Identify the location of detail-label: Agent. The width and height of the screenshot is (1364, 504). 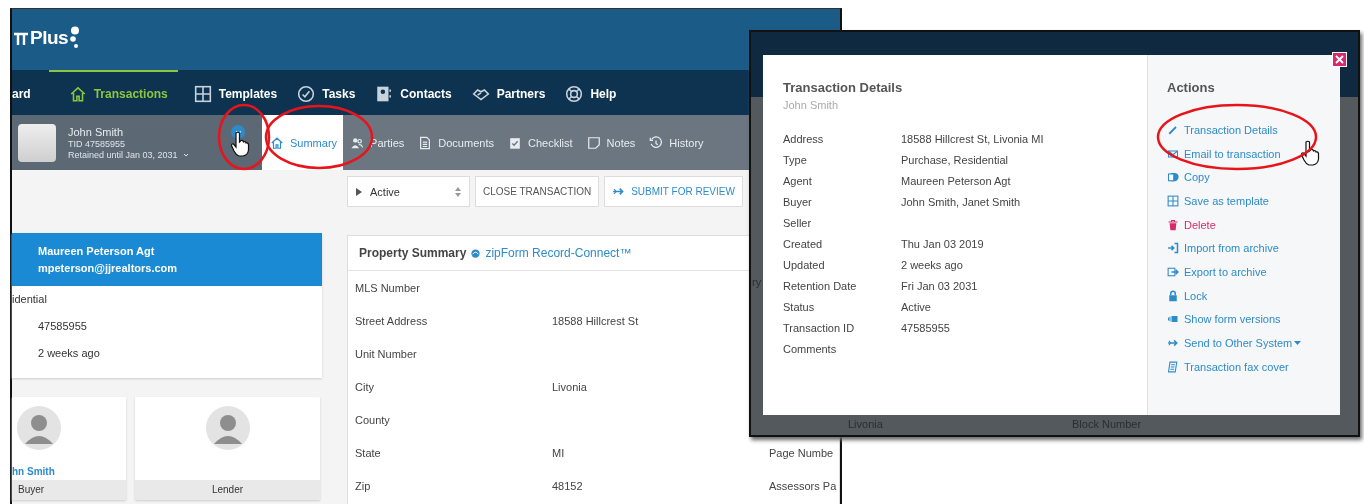
(798, 180).